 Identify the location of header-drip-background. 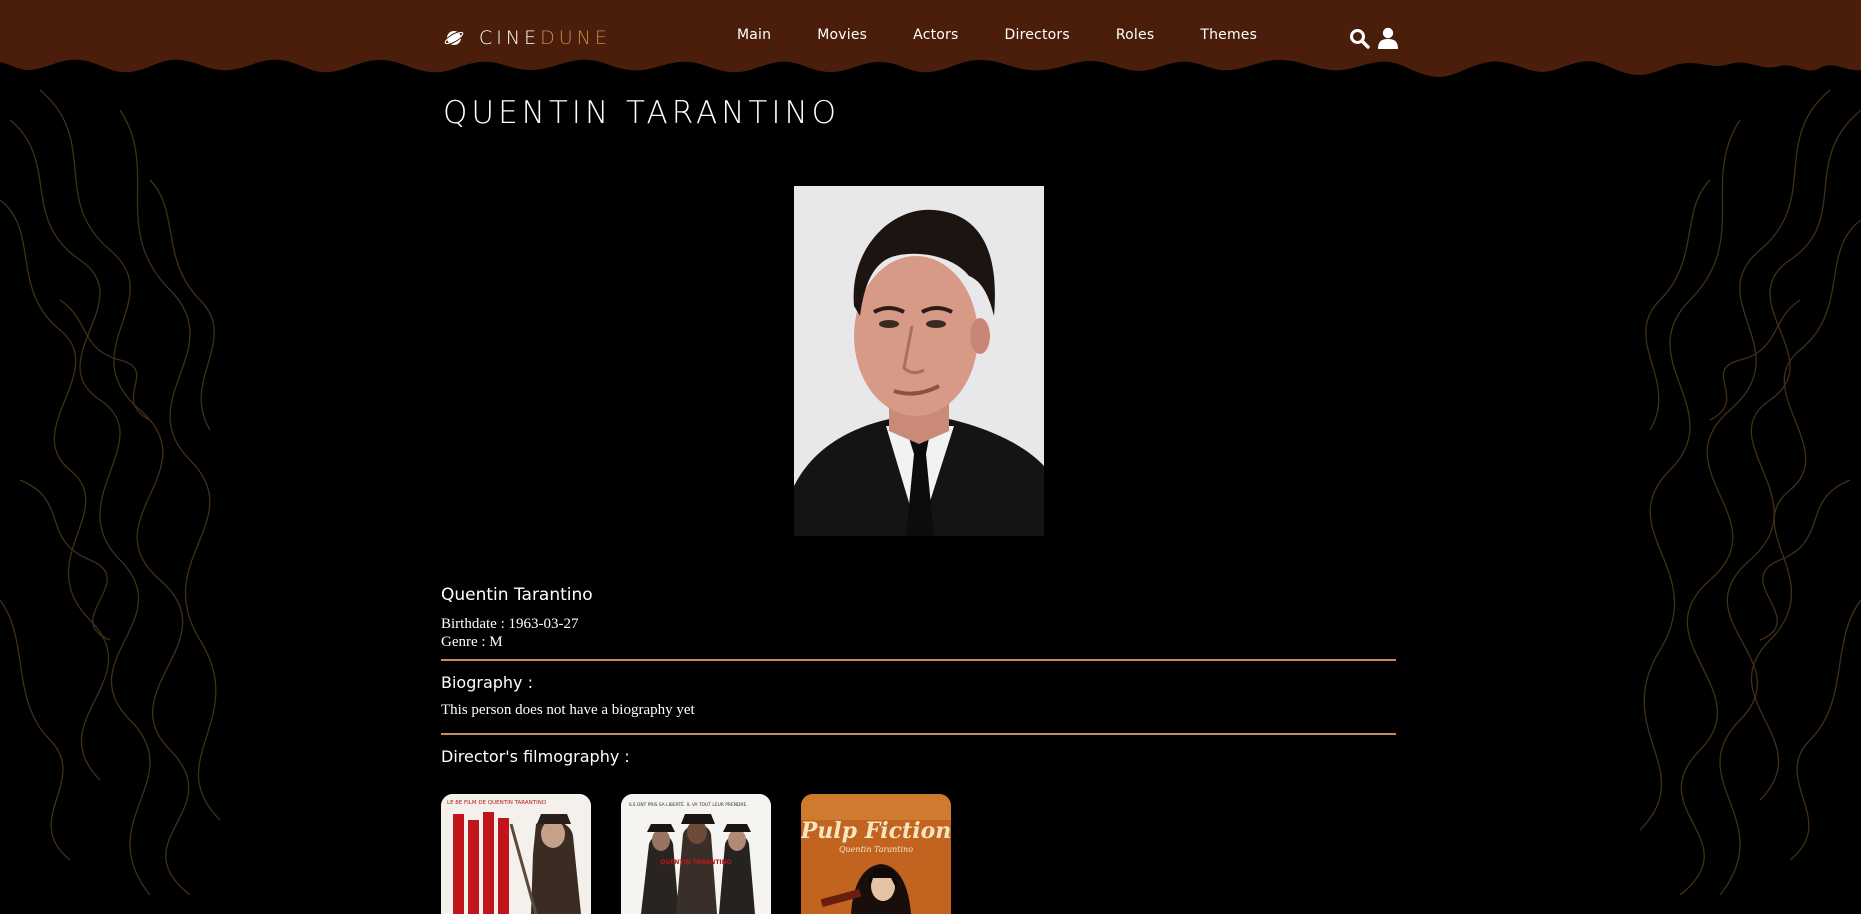
(930, 38).